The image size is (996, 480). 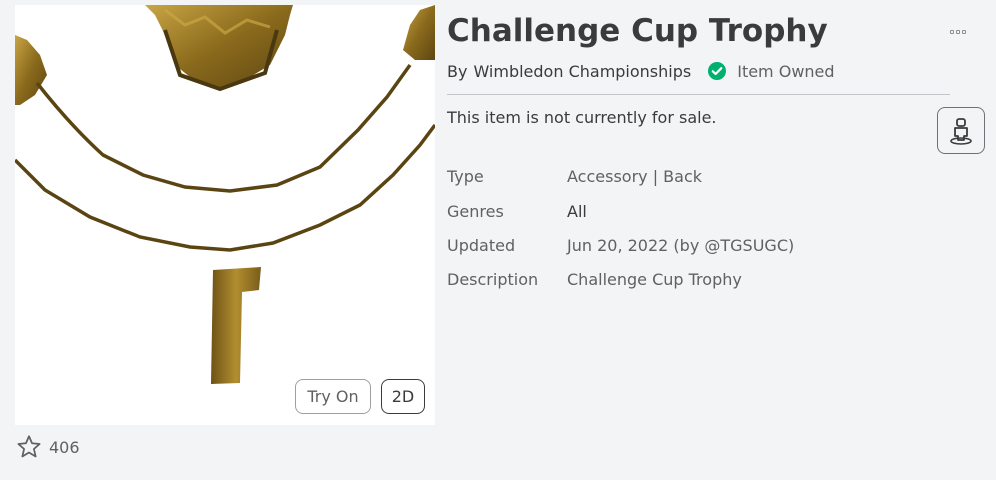 What do you see at coordinates (403, 396) in the screenshot?
I see `view-2d-button: 2D` at bounding box center [403, 396].